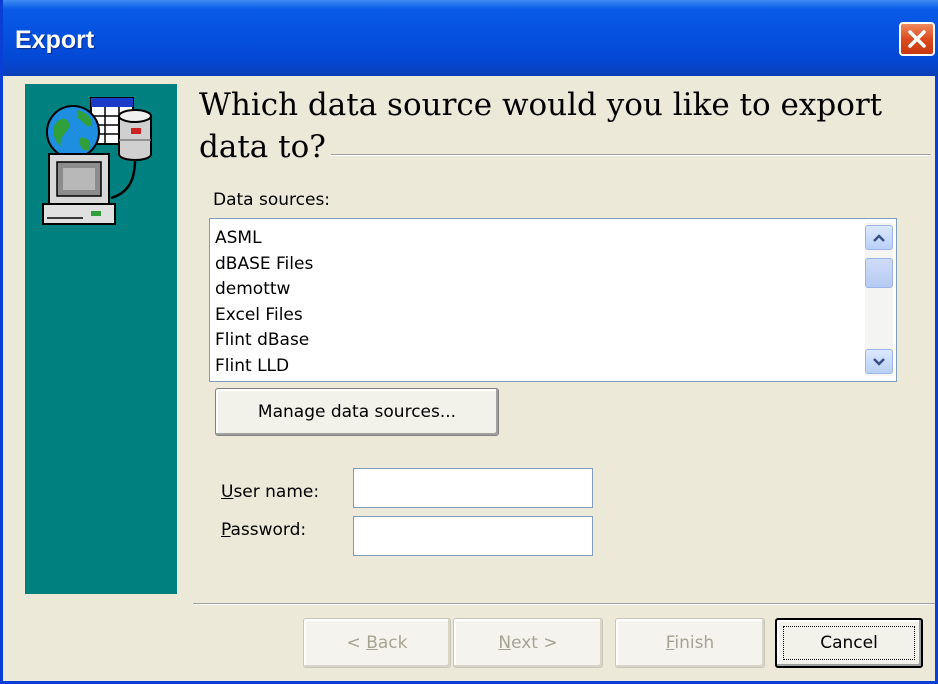  What do you see at coordinates (276, 492) in the screenshot?
I see `user-name-label-text: ser name:` at bounding box center [276, 492].